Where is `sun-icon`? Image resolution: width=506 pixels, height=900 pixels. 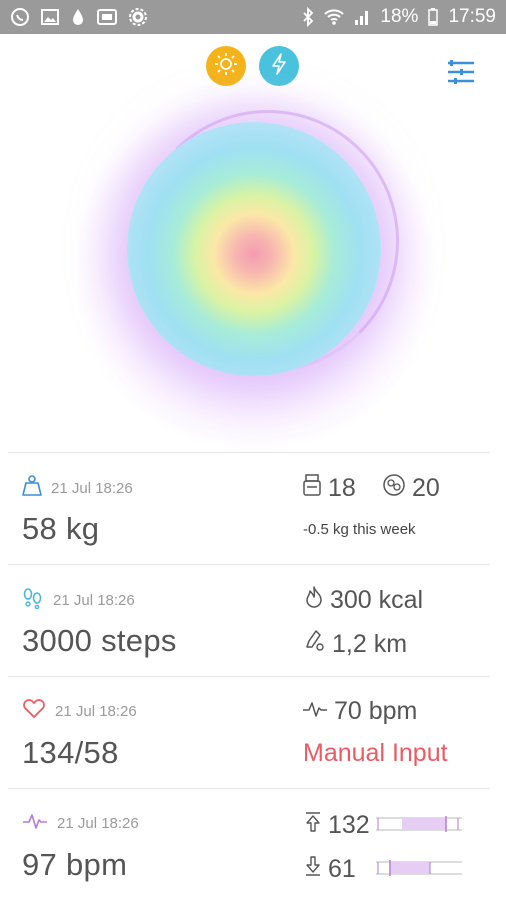 sun-icon is located at coordinates (226, 66).